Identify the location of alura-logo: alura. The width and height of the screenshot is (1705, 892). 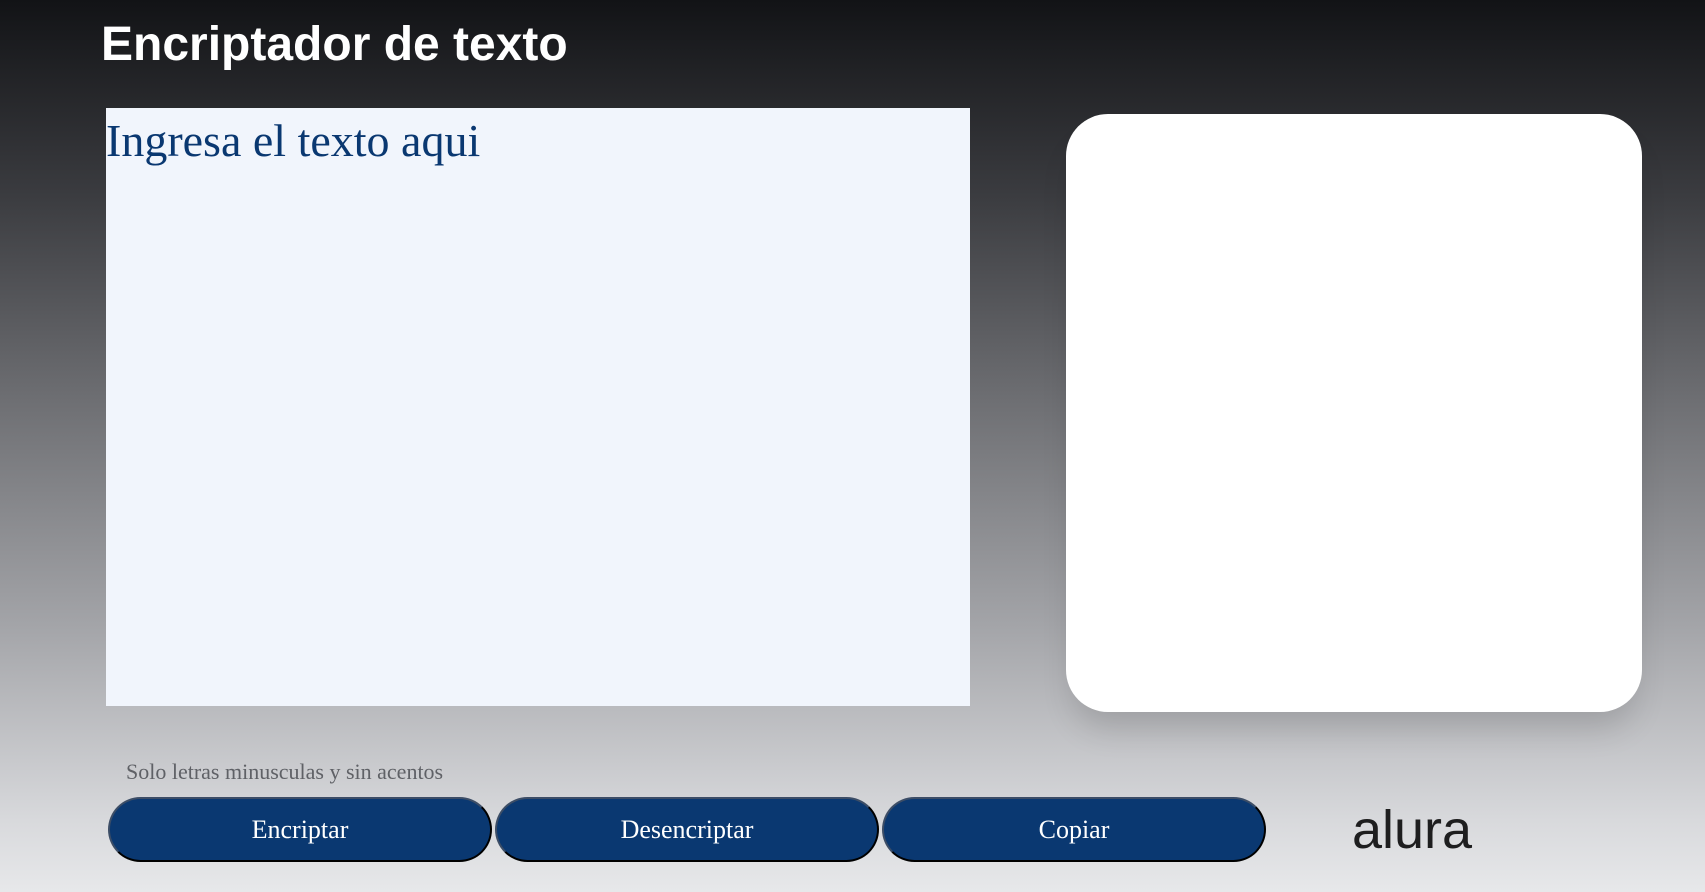
(1412, 830).